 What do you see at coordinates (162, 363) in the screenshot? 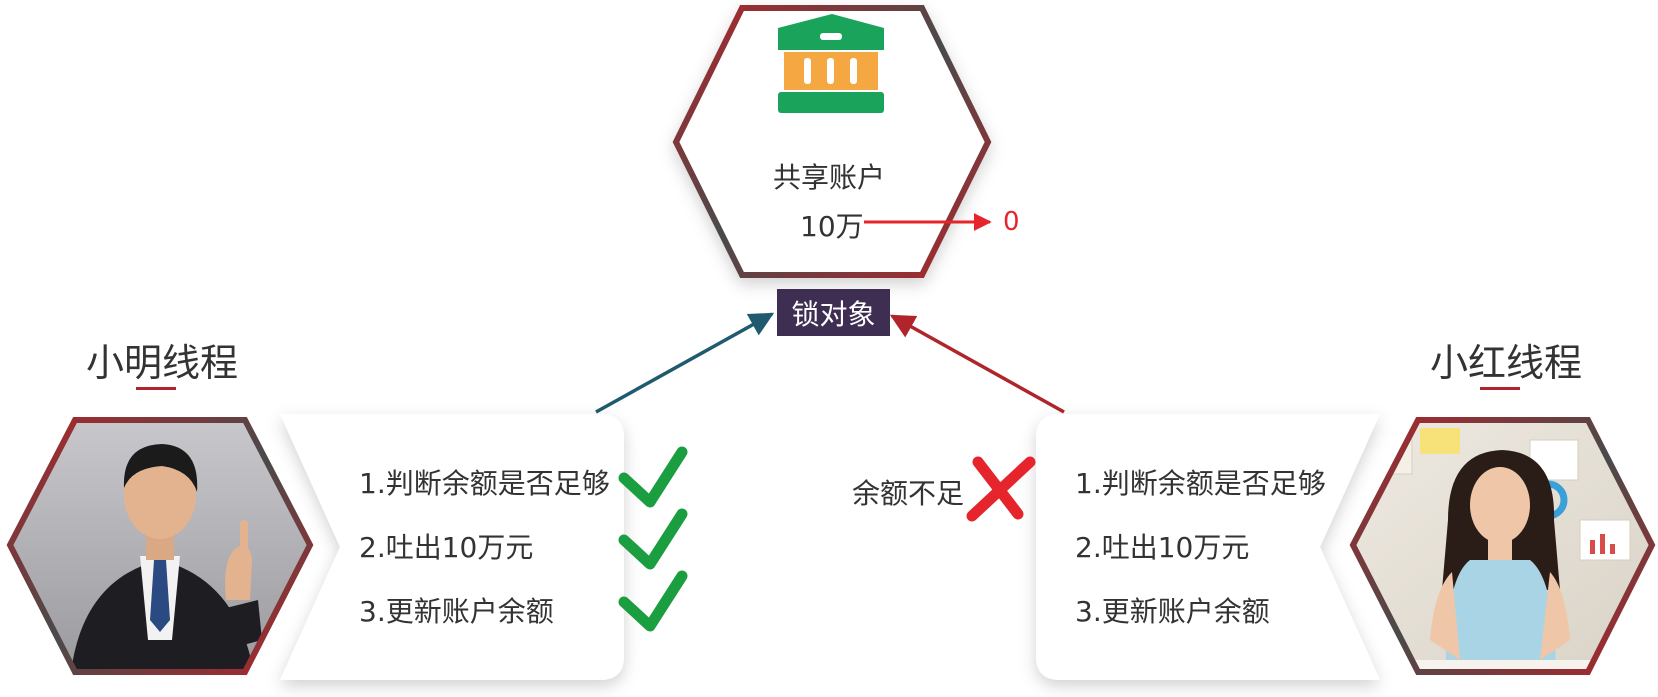
I see `xiaoming-thread-title: 小明线程` at bounding box center [162, 363].